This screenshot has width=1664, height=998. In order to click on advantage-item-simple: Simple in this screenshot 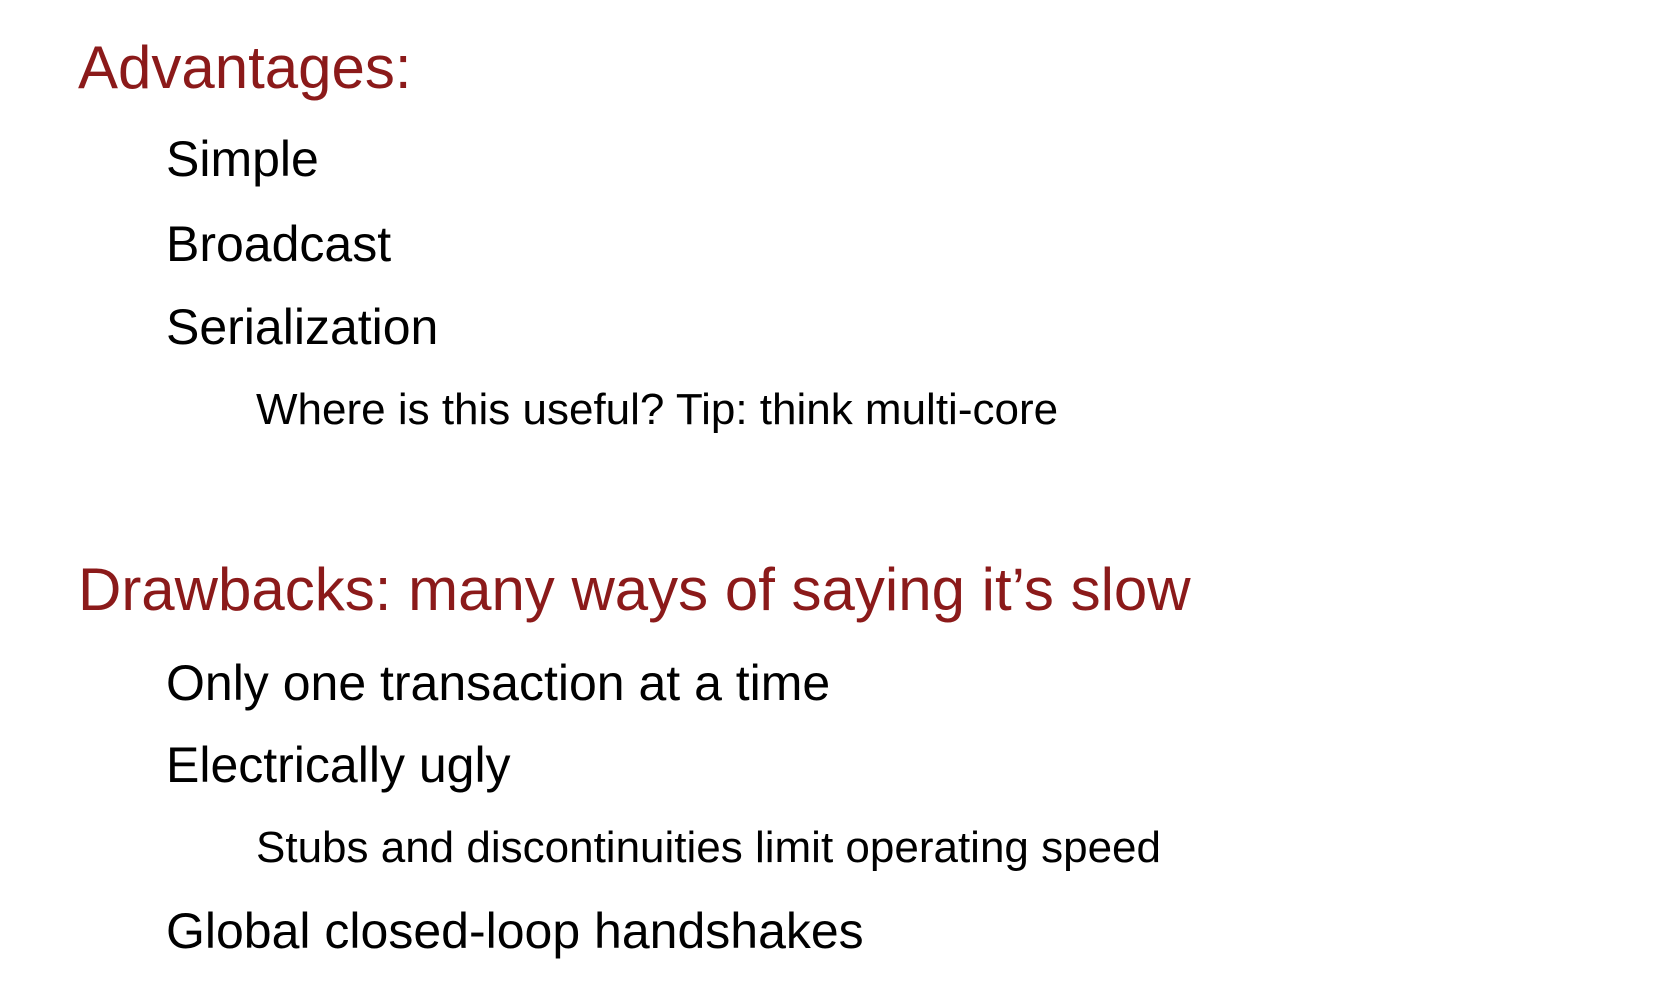, I will do `click(242, 159)`.